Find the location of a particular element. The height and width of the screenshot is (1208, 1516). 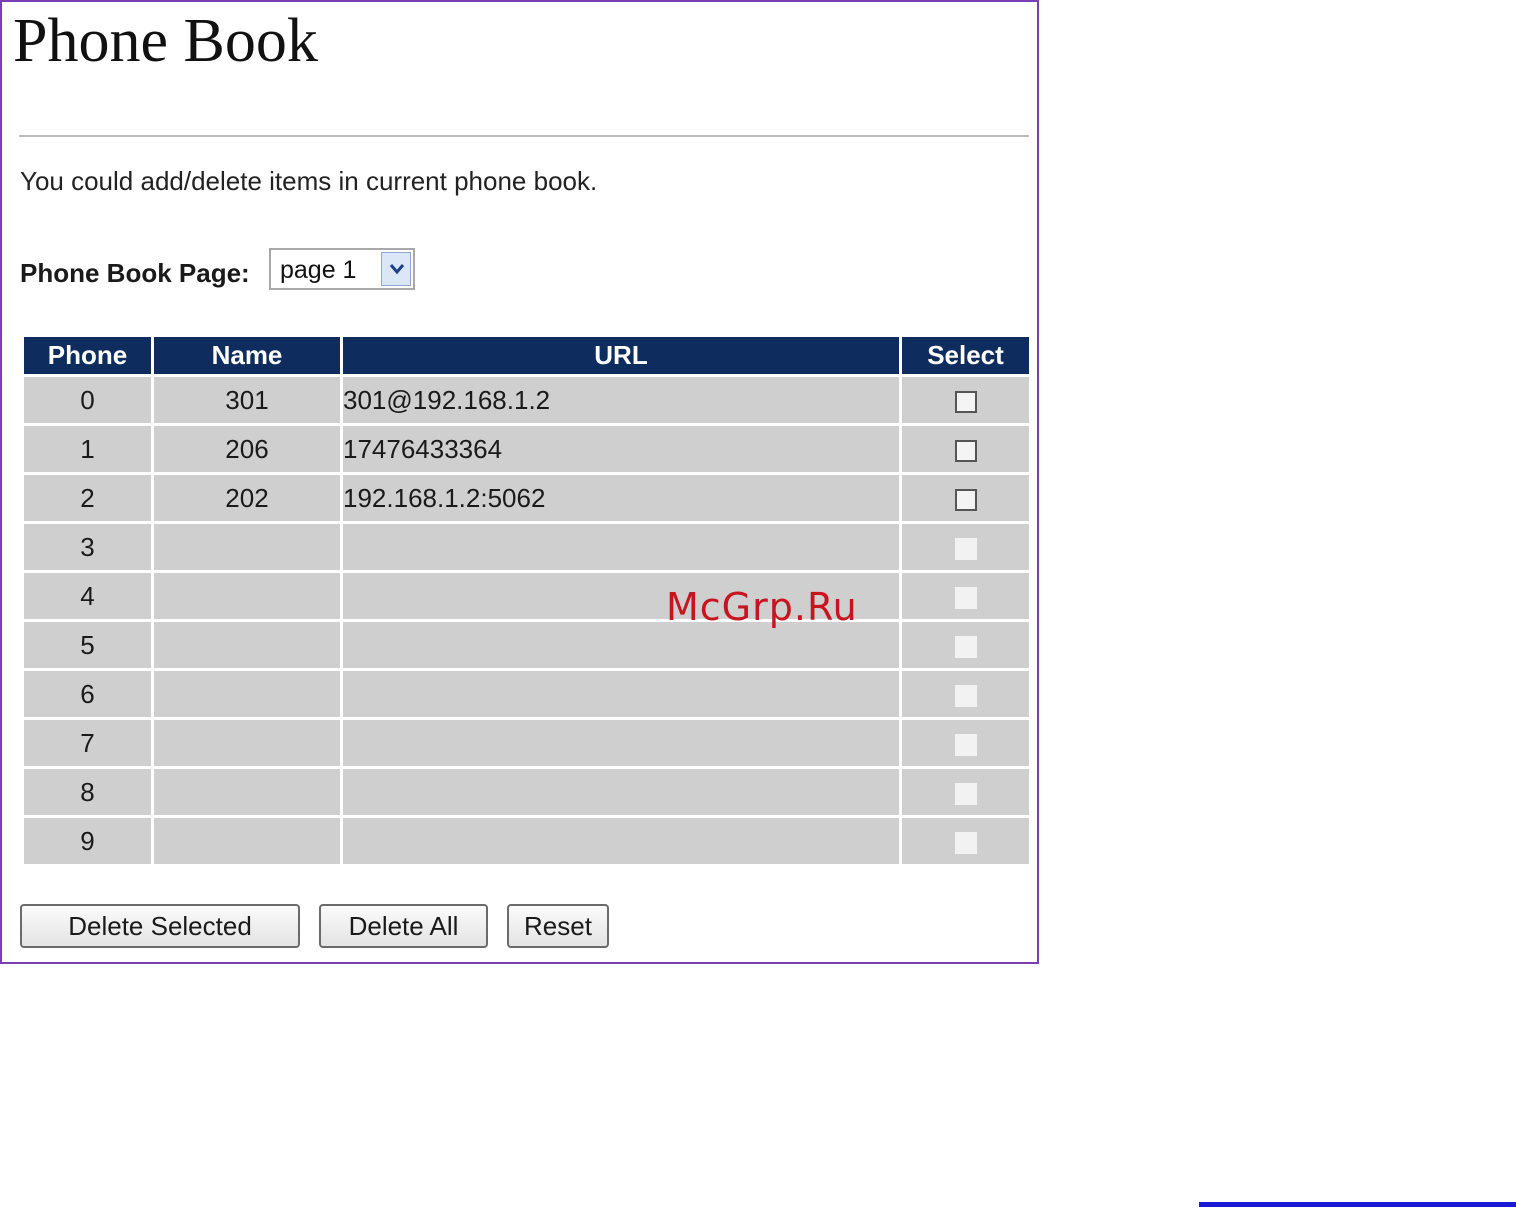

page-select-dropdown: page 1 is located at coordinates (342, 269).